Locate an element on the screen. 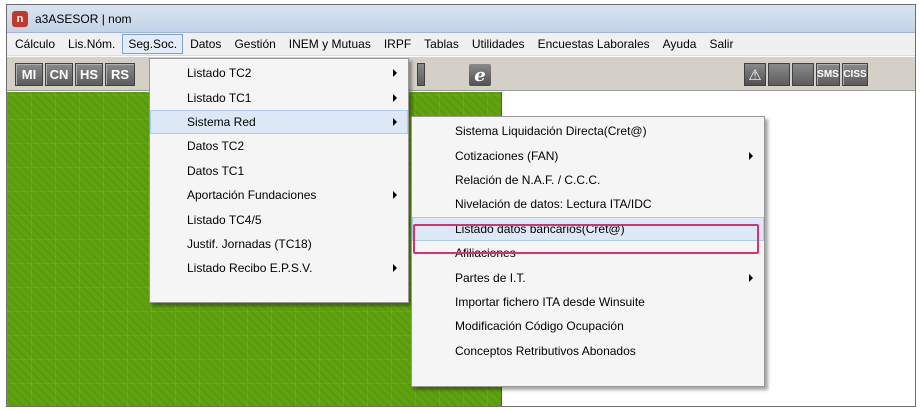  menu-item-datos-tc1: Datos TC1 is located at coordinates (279, 171).